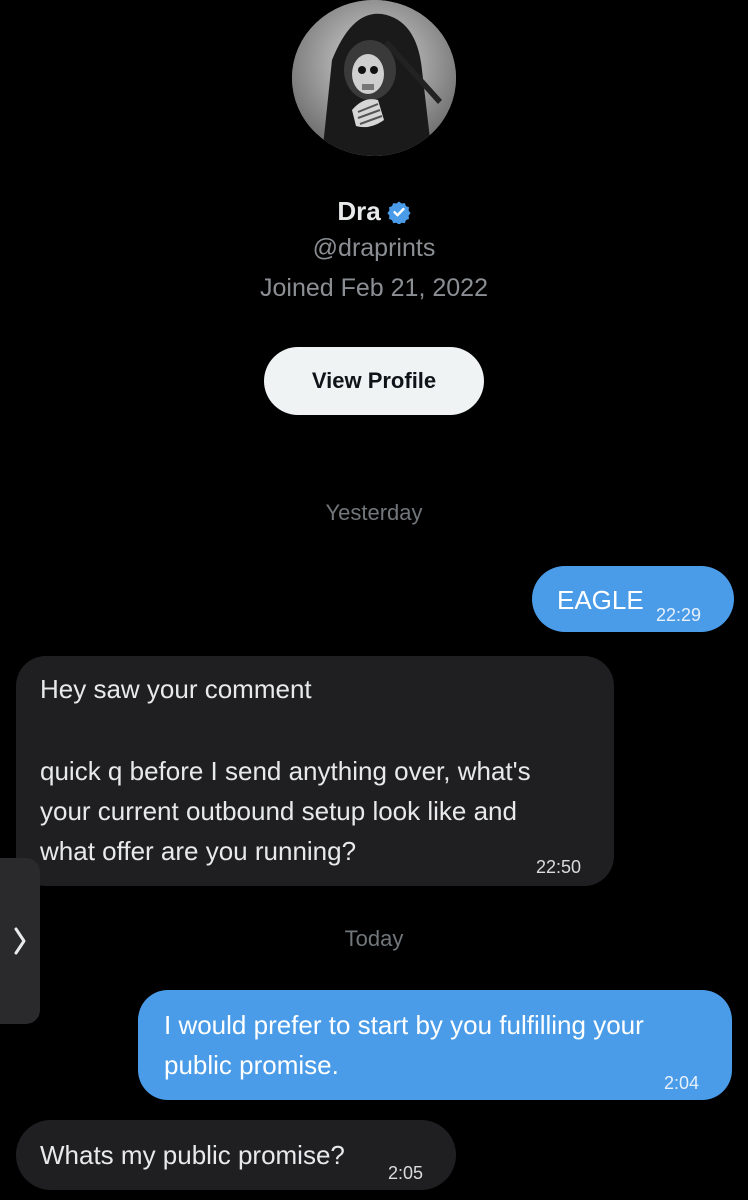 This screenshot has width=748, height=1200. What do you see at coordinates (176, 689) in the screenshot?
I see `message-text-line: Hey saw your comment` at bounding box center [176, 689].